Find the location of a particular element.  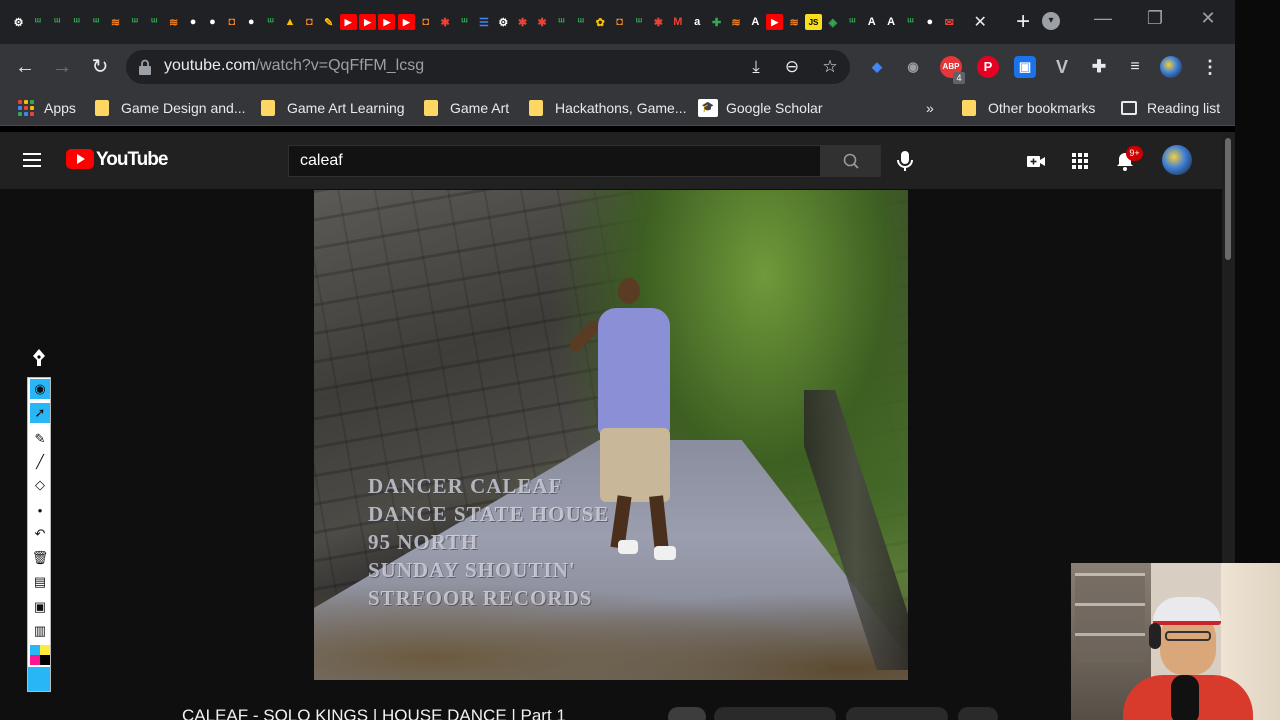

search-button is located at coordinates (851, 161).